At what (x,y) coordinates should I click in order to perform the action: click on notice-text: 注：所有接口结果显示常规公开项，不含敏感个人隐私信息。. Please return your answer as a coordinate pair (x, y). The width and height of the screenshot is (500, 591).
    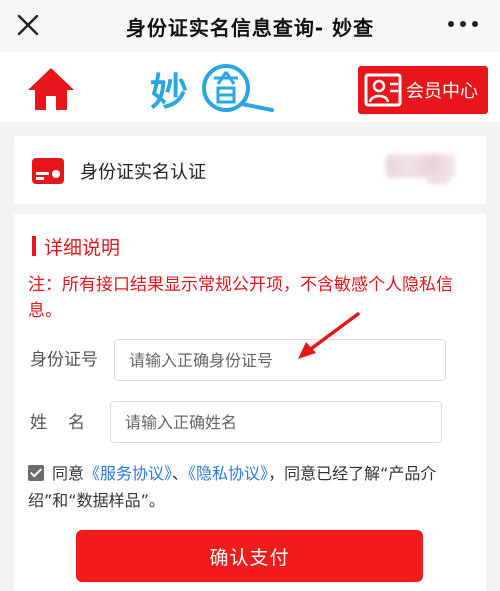
    Looking at the image, I should click on (240, 298).